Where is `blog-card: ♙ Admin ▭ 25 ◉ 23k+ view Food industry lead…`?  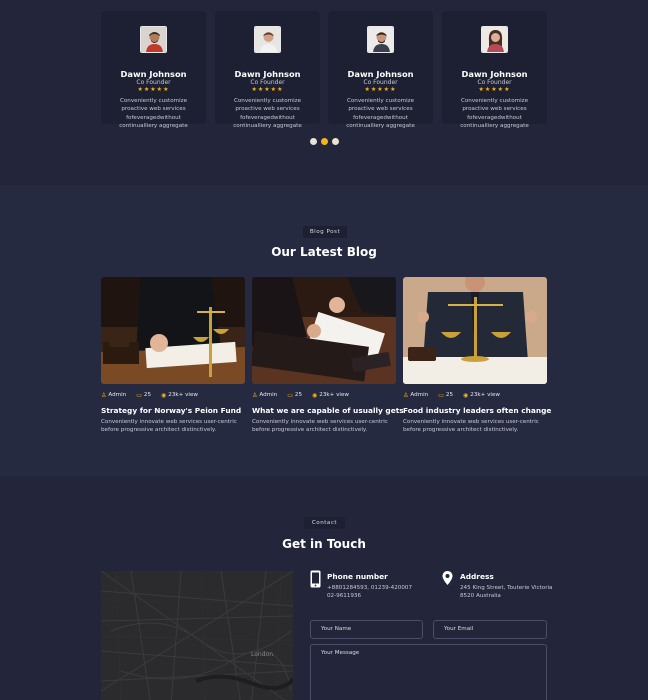
blog-card: ♙ Admin ▭ 25 ◉ 23k+ view Food industry lead… is located at coordinates (477, 357).